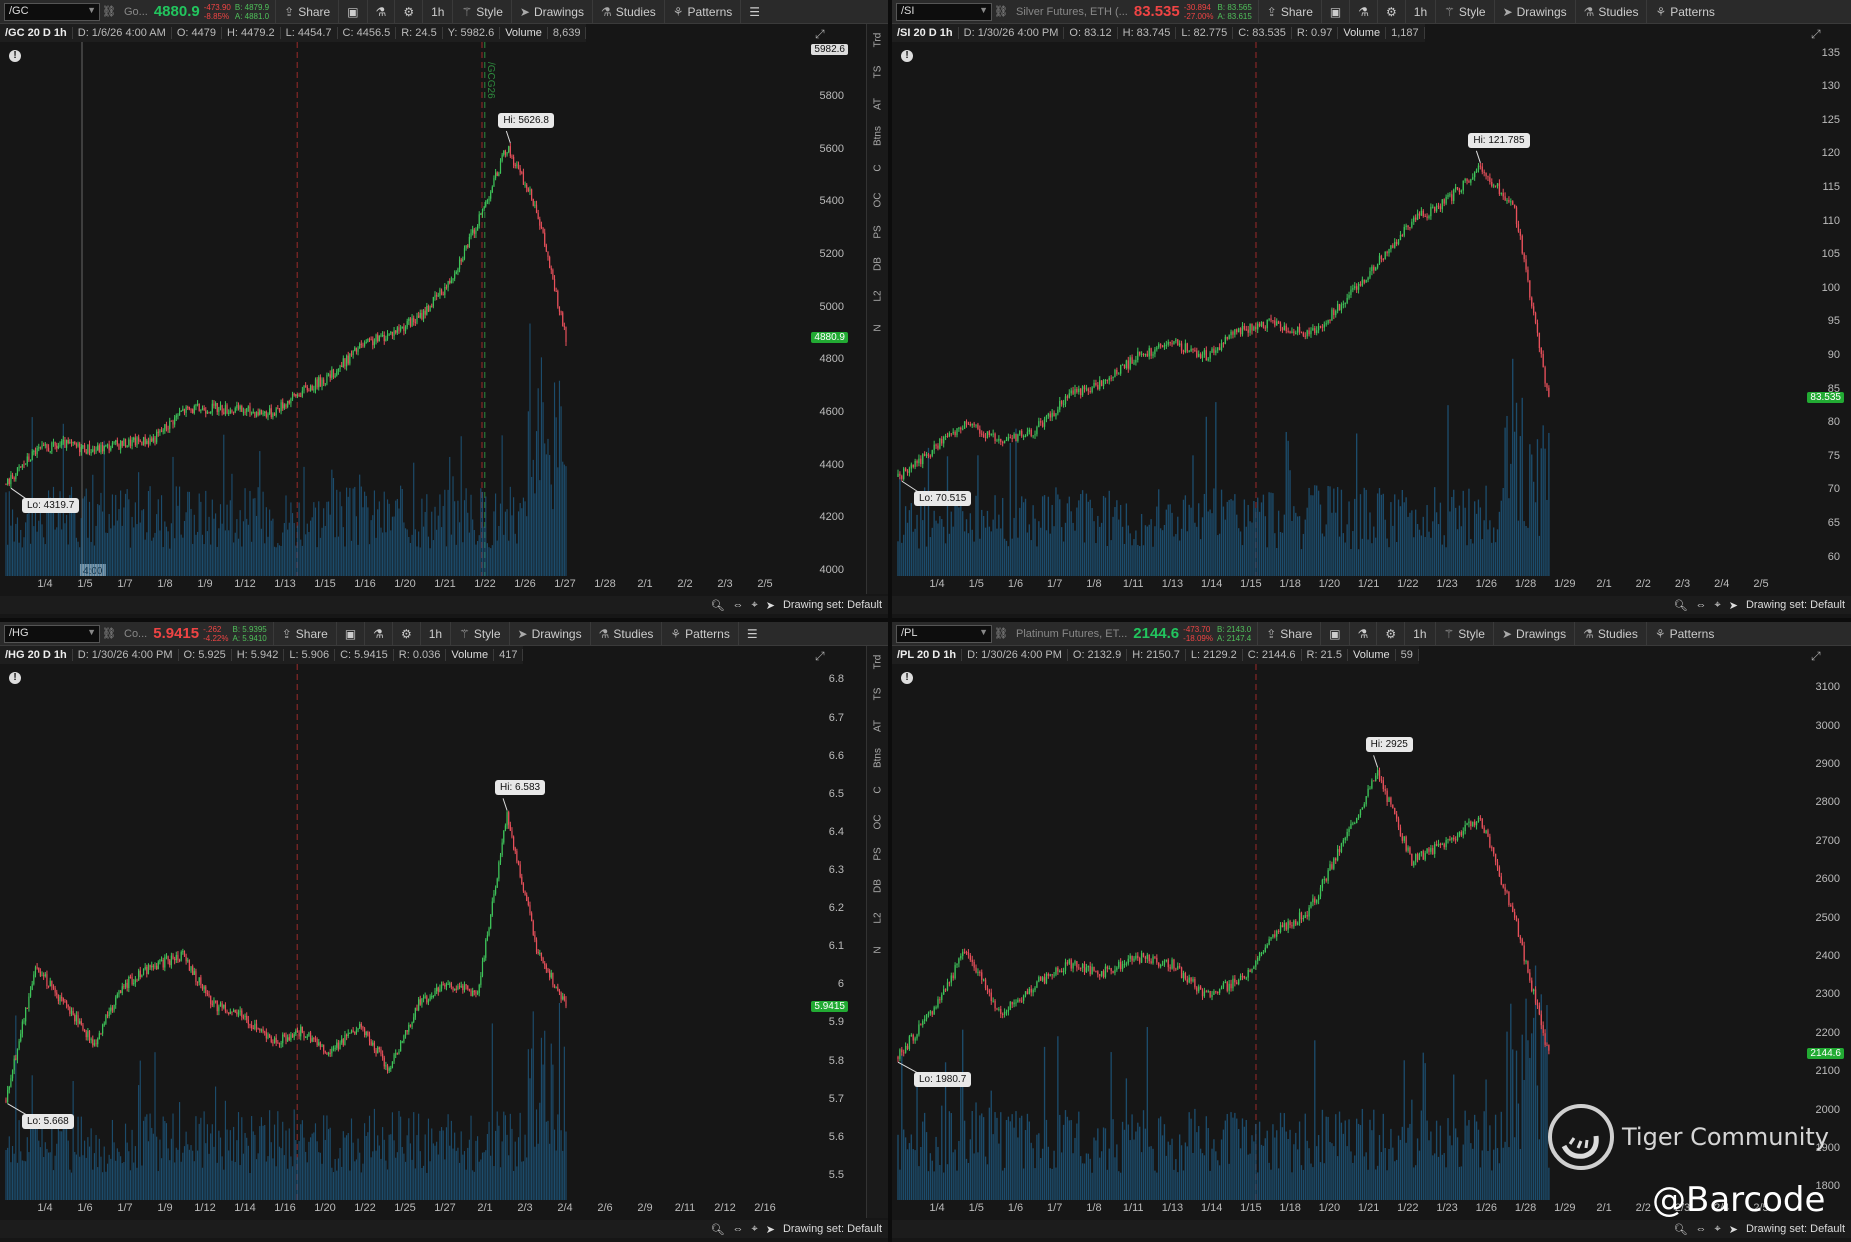 This screenshot has width=1851, height=1242. What do you see at coordinates (944, 11) in the screenshot?
I see `symbol-input: /SI ▼` at bounding box center [944, 11].